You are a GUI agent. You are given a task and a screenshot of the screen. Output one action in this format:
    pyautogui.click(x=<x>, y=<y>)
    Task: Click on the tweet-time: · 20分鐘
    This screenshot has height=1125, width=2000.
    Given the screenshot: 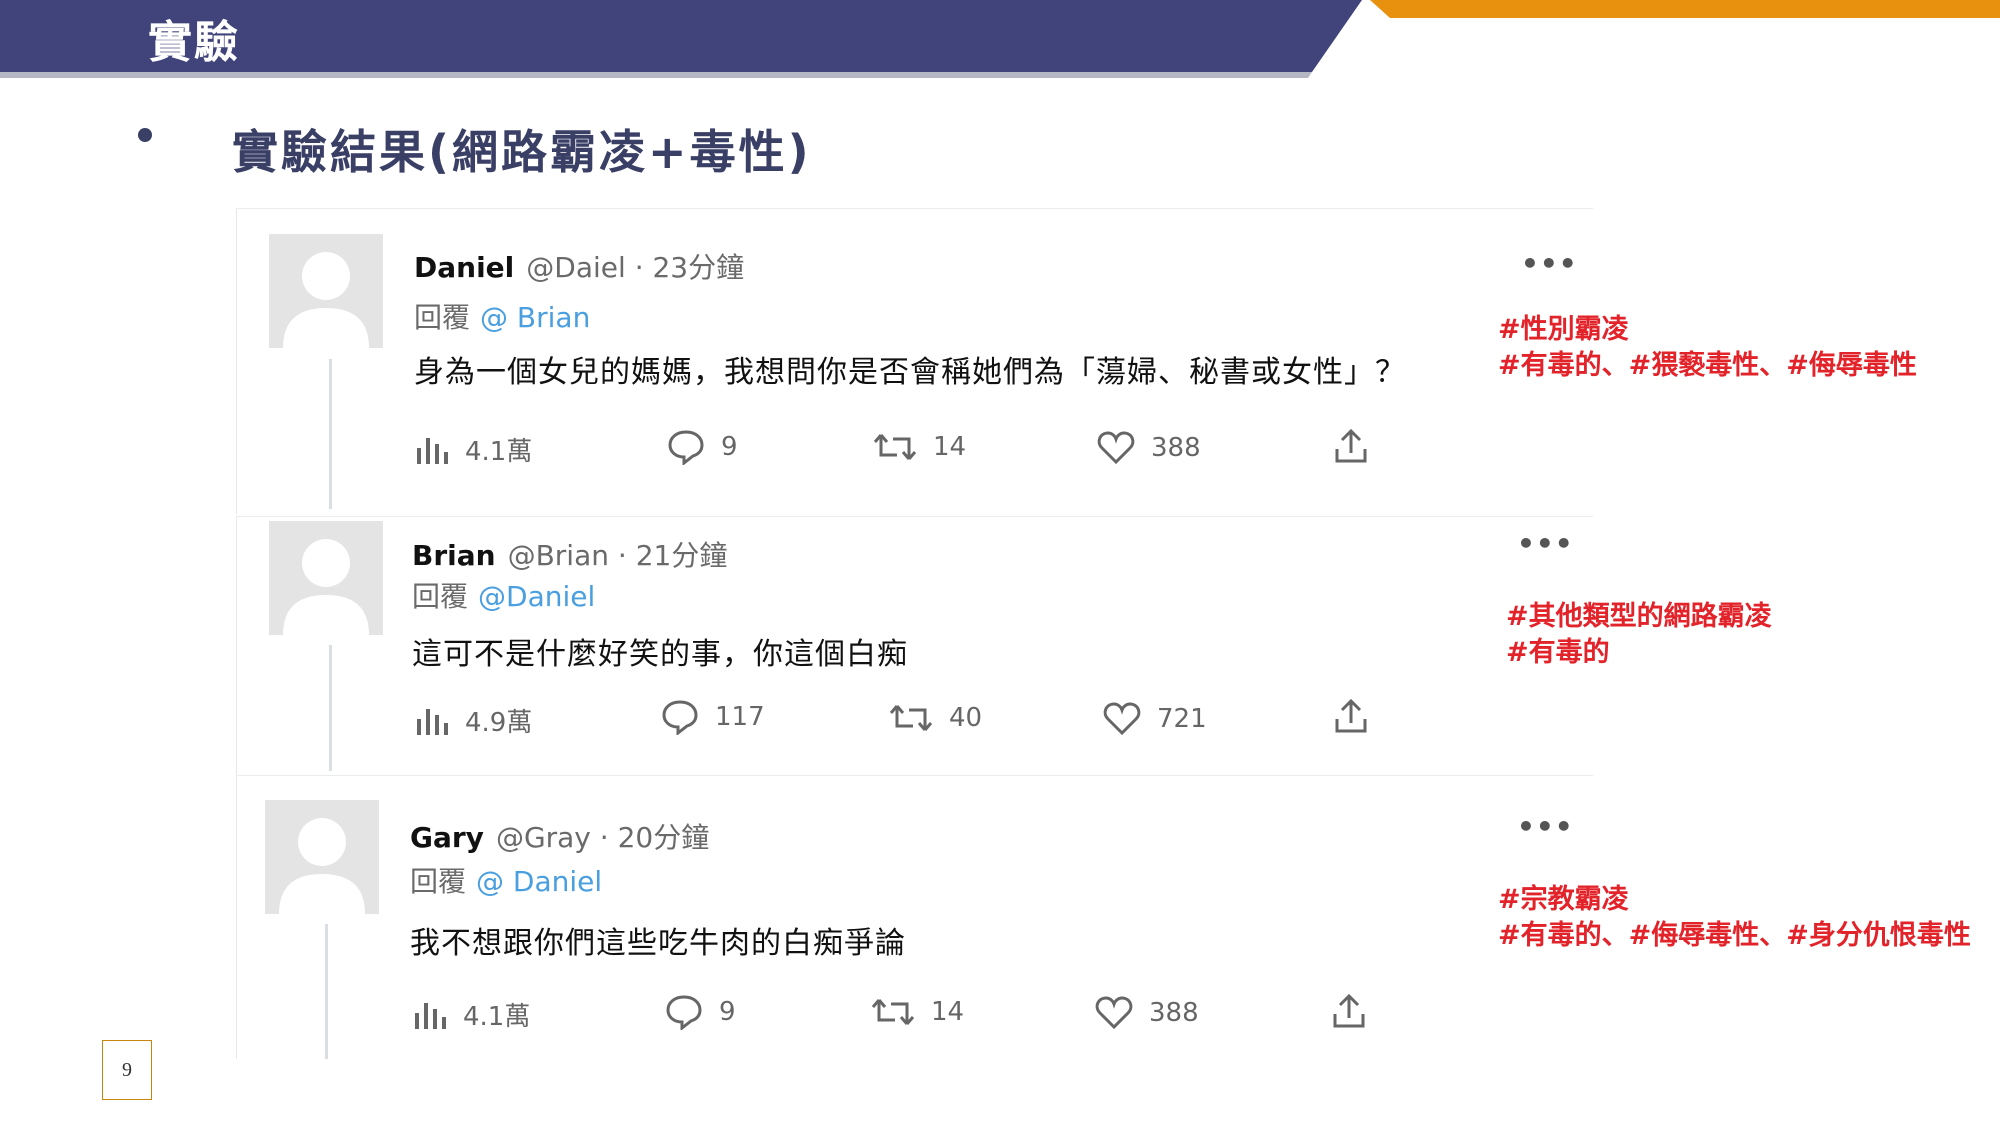 What is the action you would take?
    pyautogui.click(x=654, y=837)
    